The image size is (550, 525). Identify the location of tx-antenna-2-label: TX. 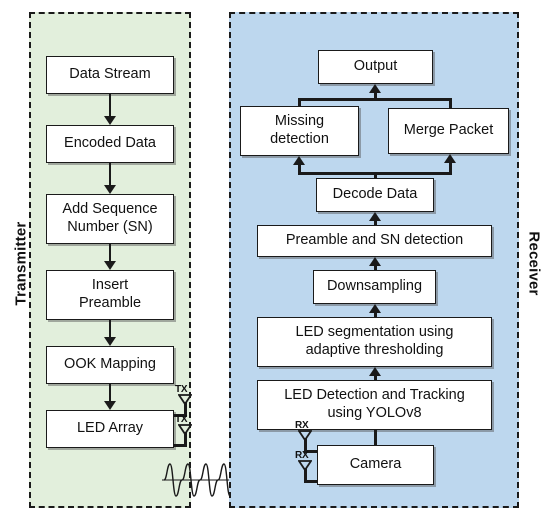
(181, 419).